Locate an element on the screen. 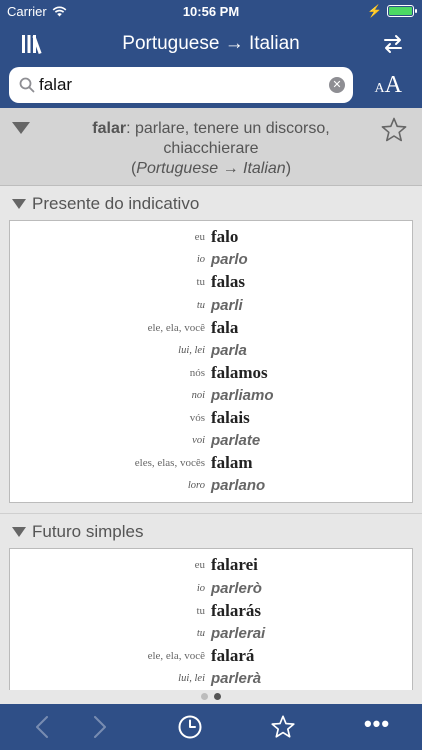 Image resolution: width=422 pixels, height=750 pixels. pronoun: nós is located at coordinates (197, 372).